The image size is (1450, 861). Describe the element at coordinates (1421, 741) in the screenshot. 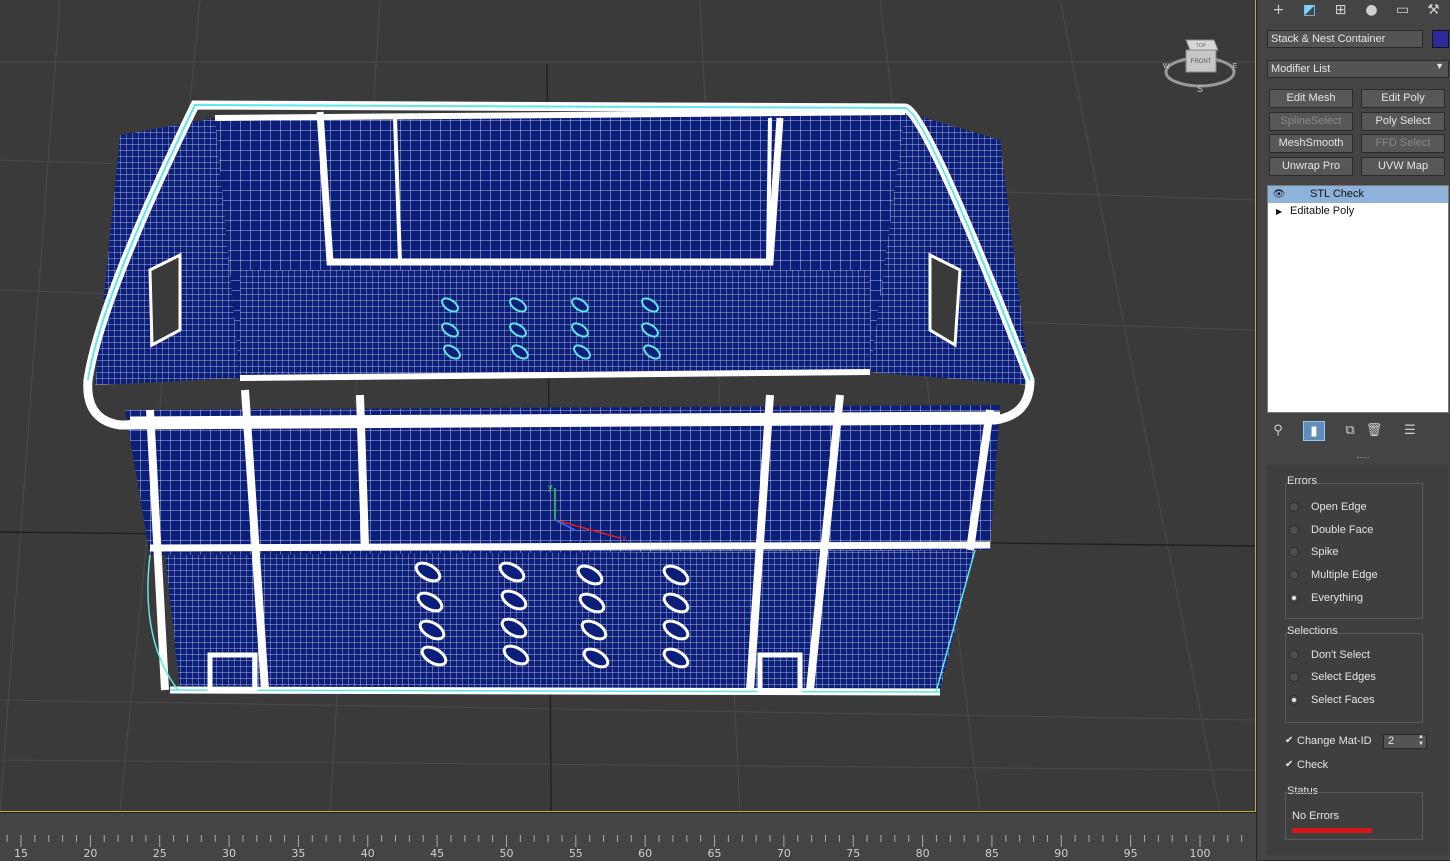

I see `spinner-arrows-icon: ▲ ▼` at that location.